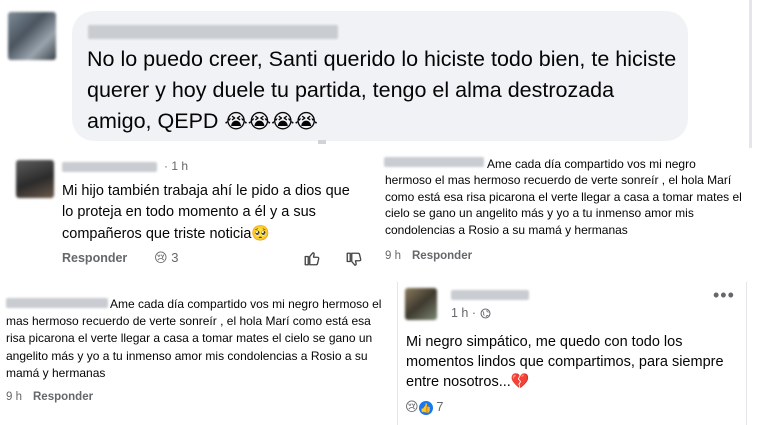  Describe the element at coordinates (440, 406) in the screenshot. I see `reaction-count: 7` at that location.